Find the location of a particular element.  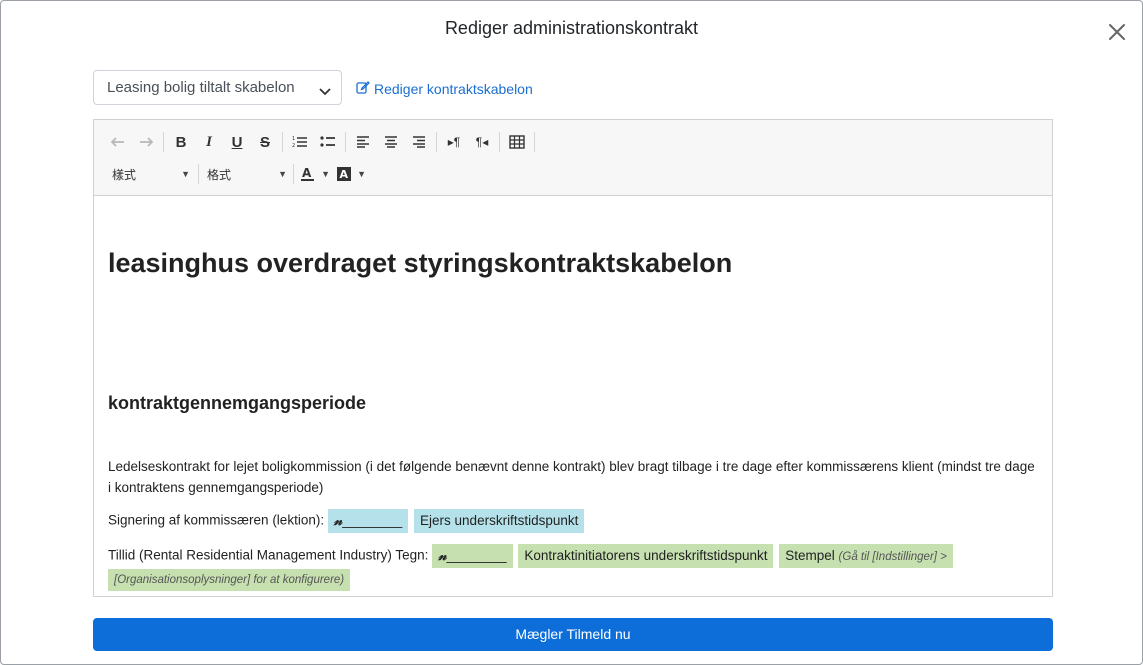

style-dropdown: 樣式 ▼ is located at coordinates (147, 174).